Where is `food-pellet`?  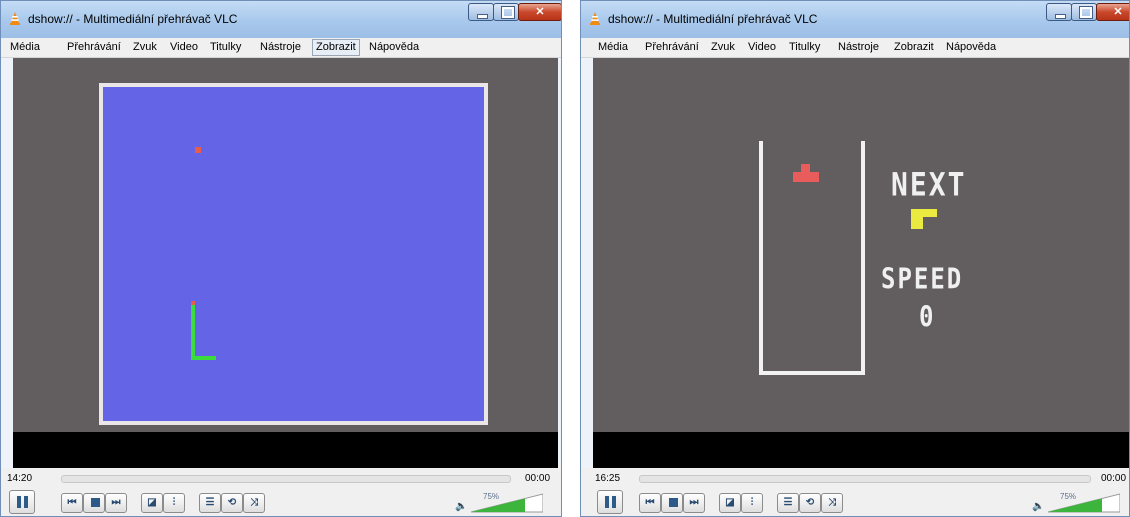 food-pellet is located at coordinates (198, 150).